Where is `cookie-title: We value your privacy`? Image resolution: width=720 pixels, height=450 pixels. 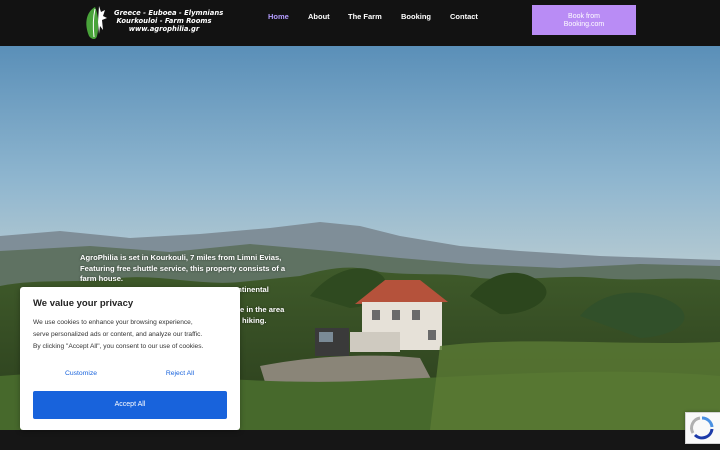 cookie-title: We value your privacy is located at coordinates (83, 303).